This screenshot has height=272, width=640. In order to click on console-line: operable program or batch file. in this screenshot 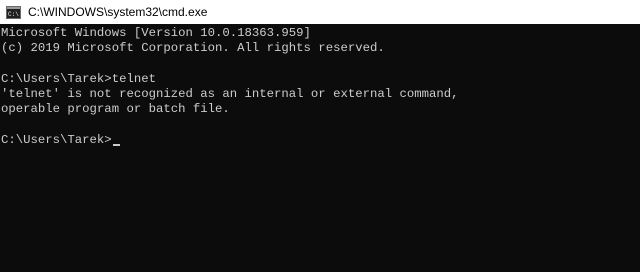, I will do `click(115, 109)`.